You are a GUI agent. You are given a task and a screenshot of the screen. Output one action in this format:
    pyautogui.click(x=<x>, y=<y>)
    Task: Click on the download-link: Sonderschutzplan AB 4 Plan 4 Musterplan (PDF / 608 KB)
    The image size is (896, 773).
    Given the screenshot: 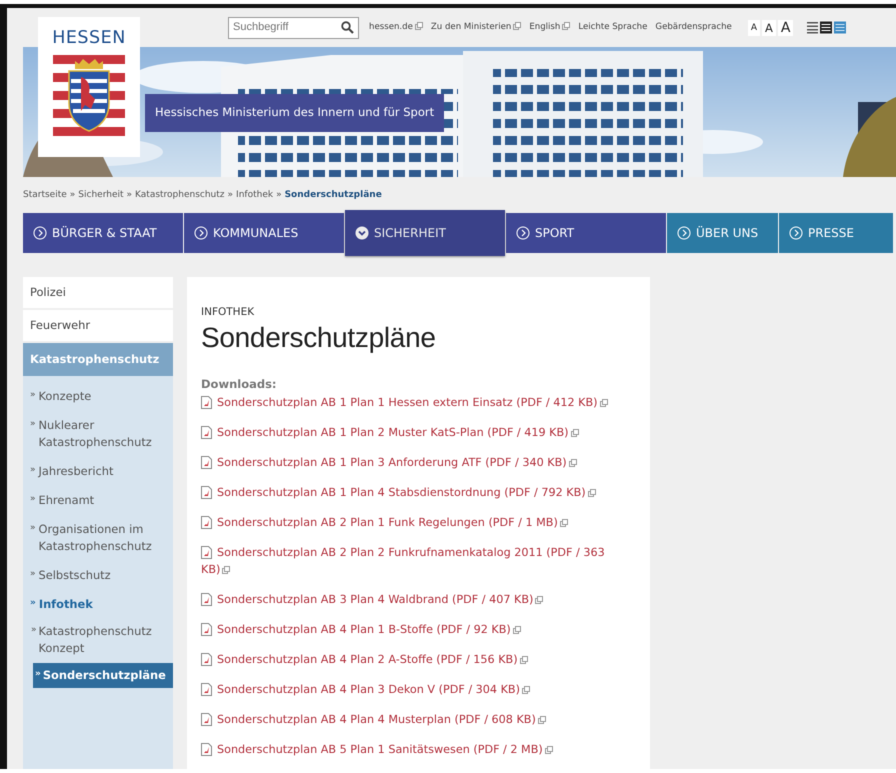 What is the action you would take?
    pyautogui.click(x=405, y=719)
    